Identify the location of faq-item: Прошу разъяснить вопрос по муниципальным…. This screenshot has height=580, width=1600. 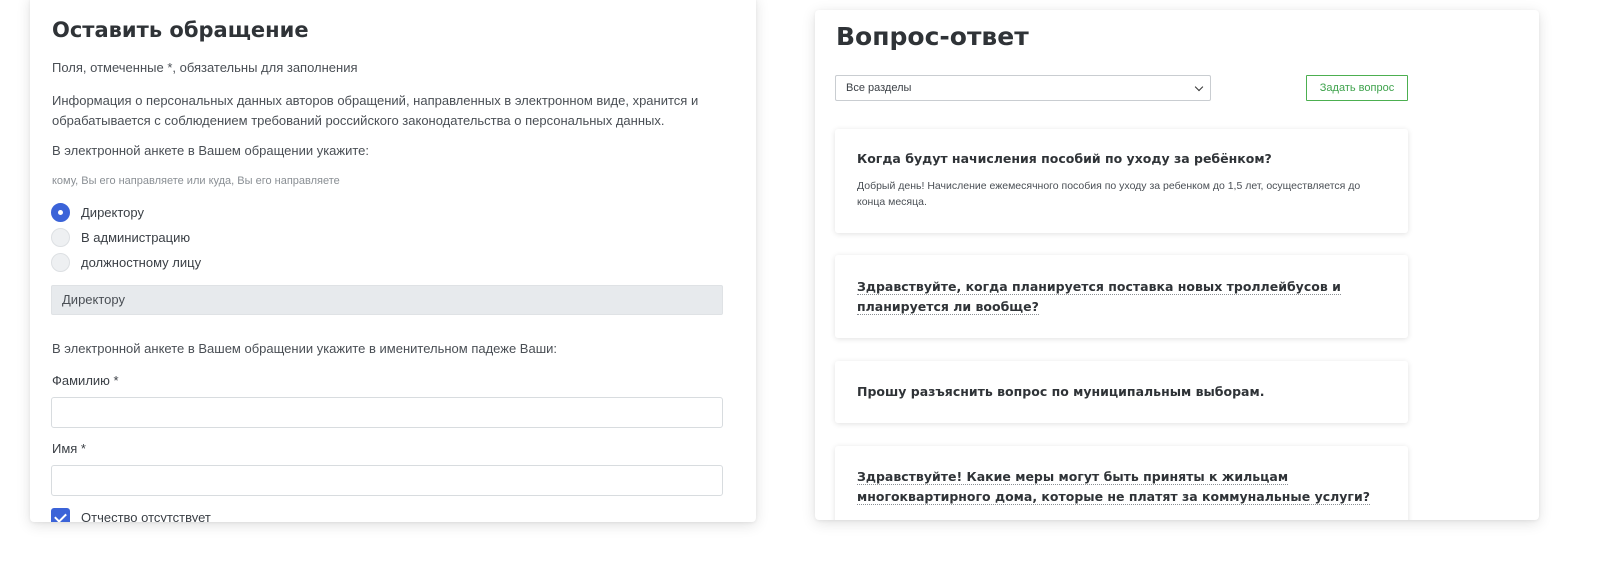
(1121, 392).